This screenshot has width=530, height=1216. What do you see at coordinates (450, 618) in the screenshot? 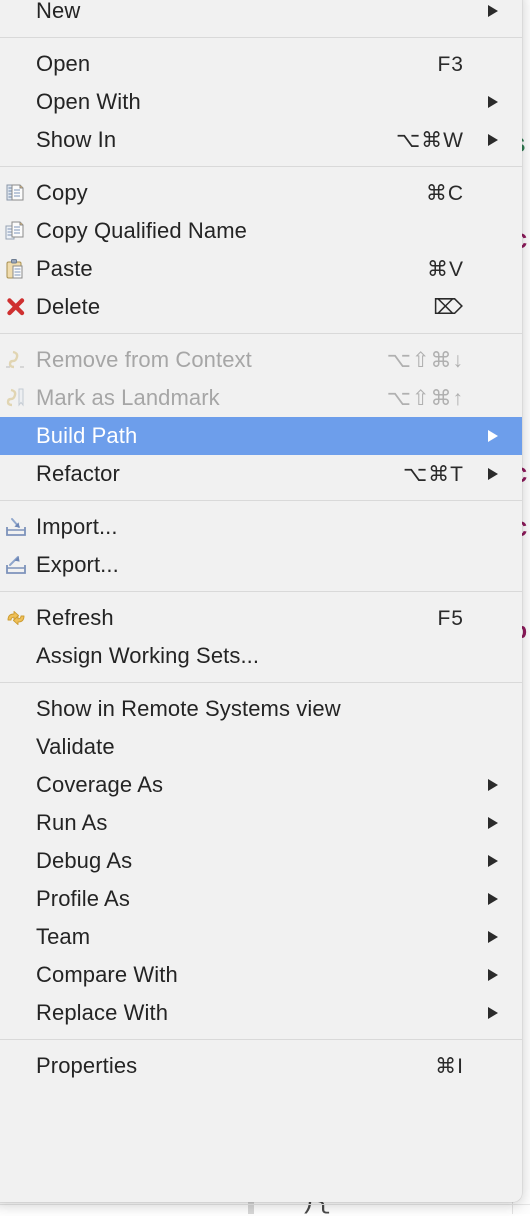
I see `menu-item-shortcut: F5` at bounding box center [450, 618].